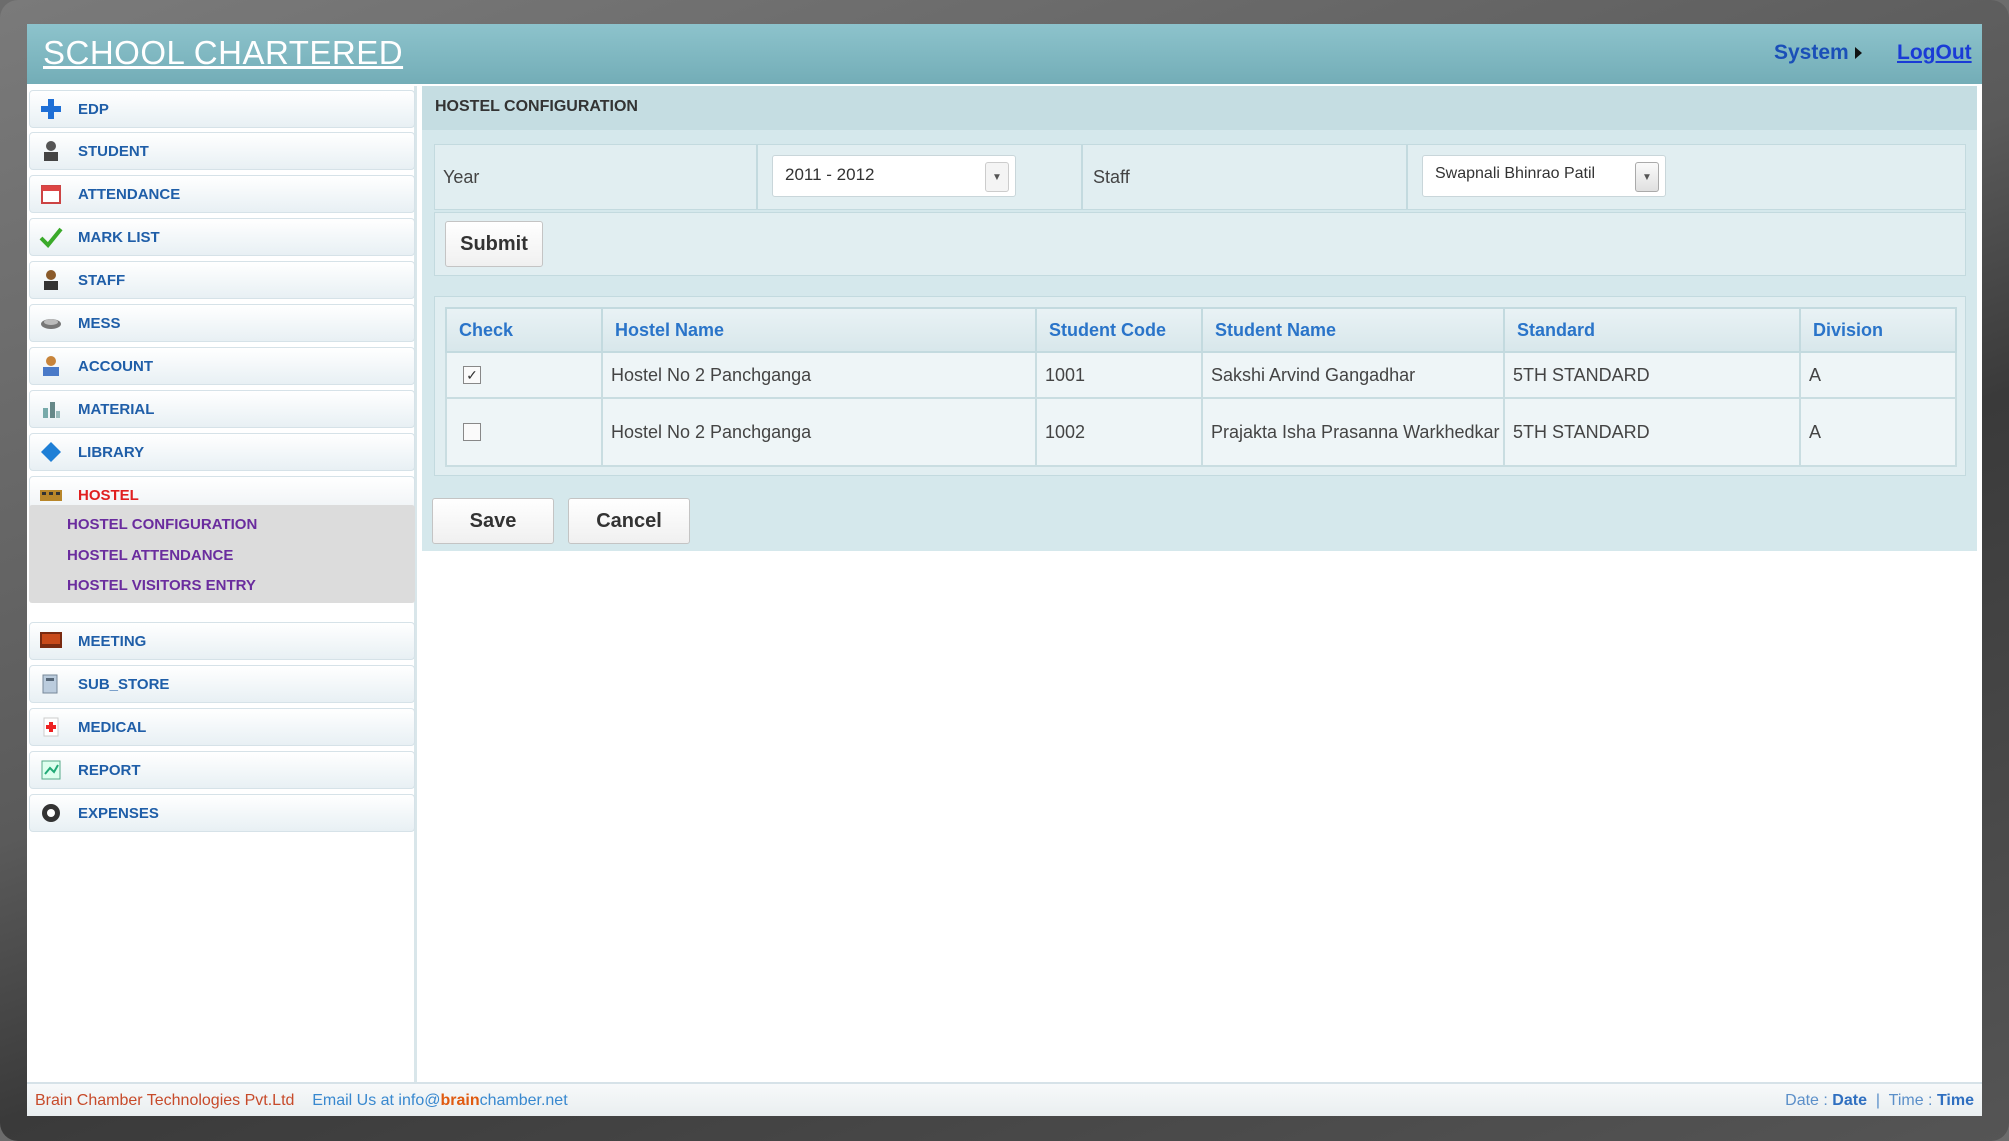 The height and width of the screenshot is (1141, 2009). What do you see at coordinates (472, 432) in the screenshot?
I see `row-checkbox-unchecked` at bounding box center [472, 432].